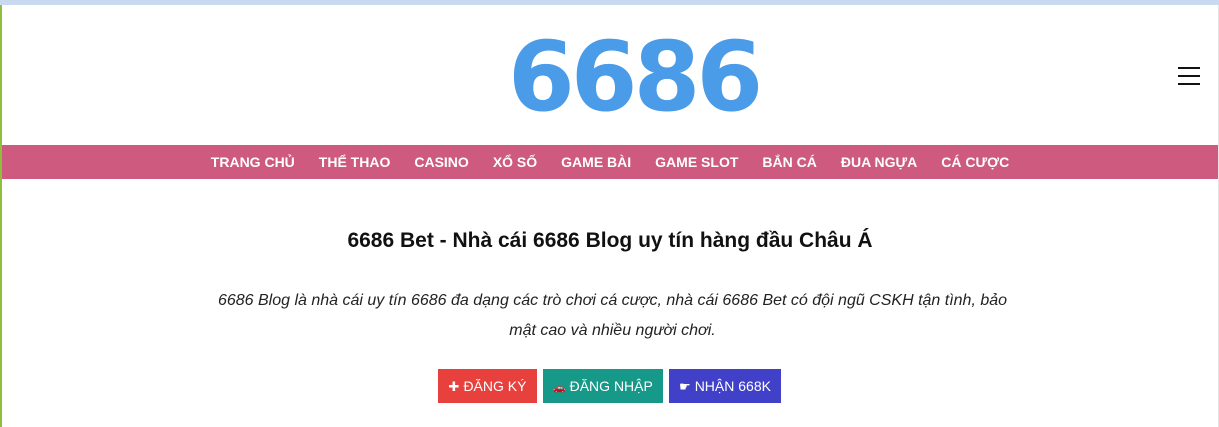 The height and width of the screenshot is (427, 1219). Describe the element at coordinates (454, 386) in the screenshot. I see `plus-icon: ✚` at that location.